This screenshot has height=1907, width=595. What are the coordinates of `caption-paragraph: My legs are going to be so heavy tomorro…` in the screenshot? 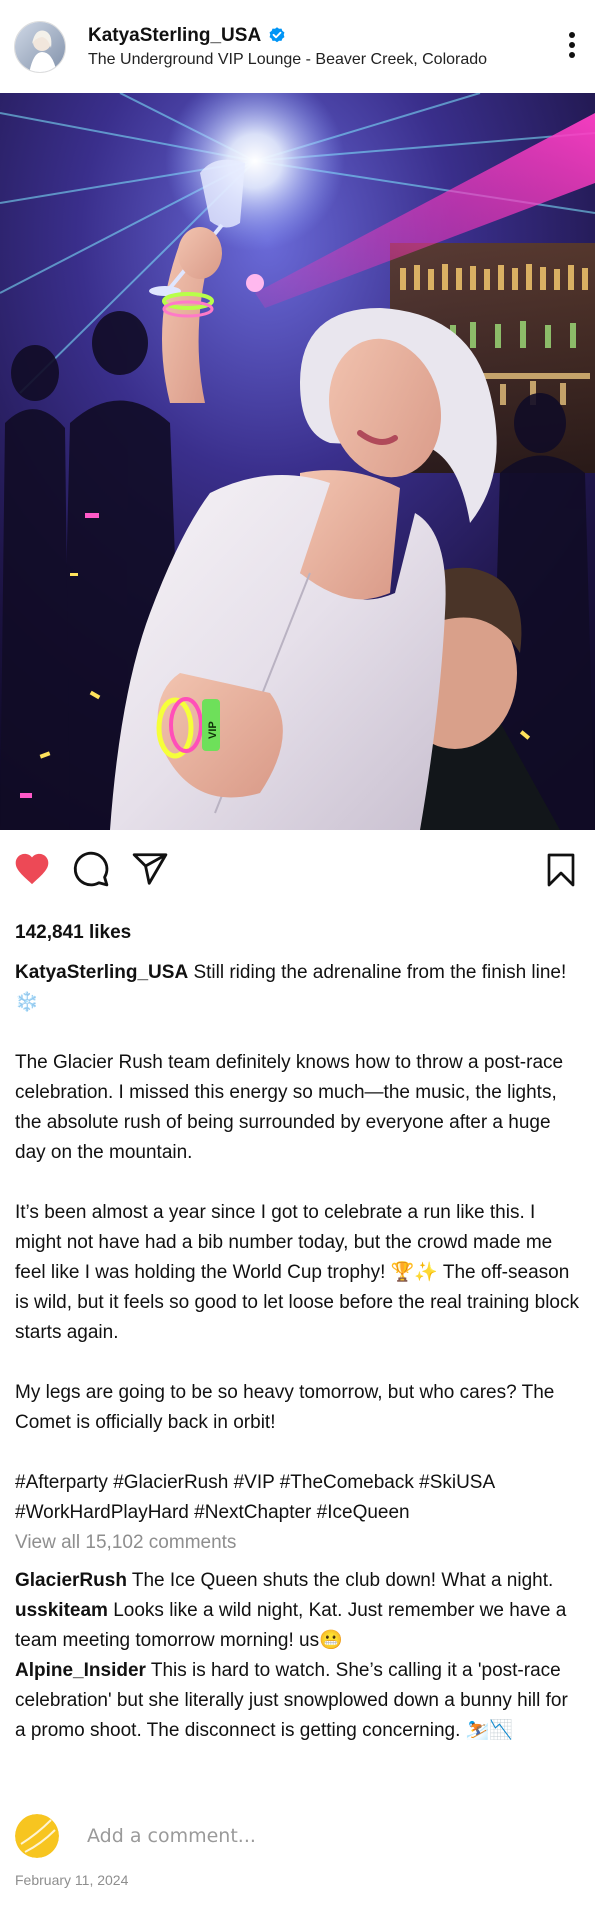 It's located at (285, 1407).